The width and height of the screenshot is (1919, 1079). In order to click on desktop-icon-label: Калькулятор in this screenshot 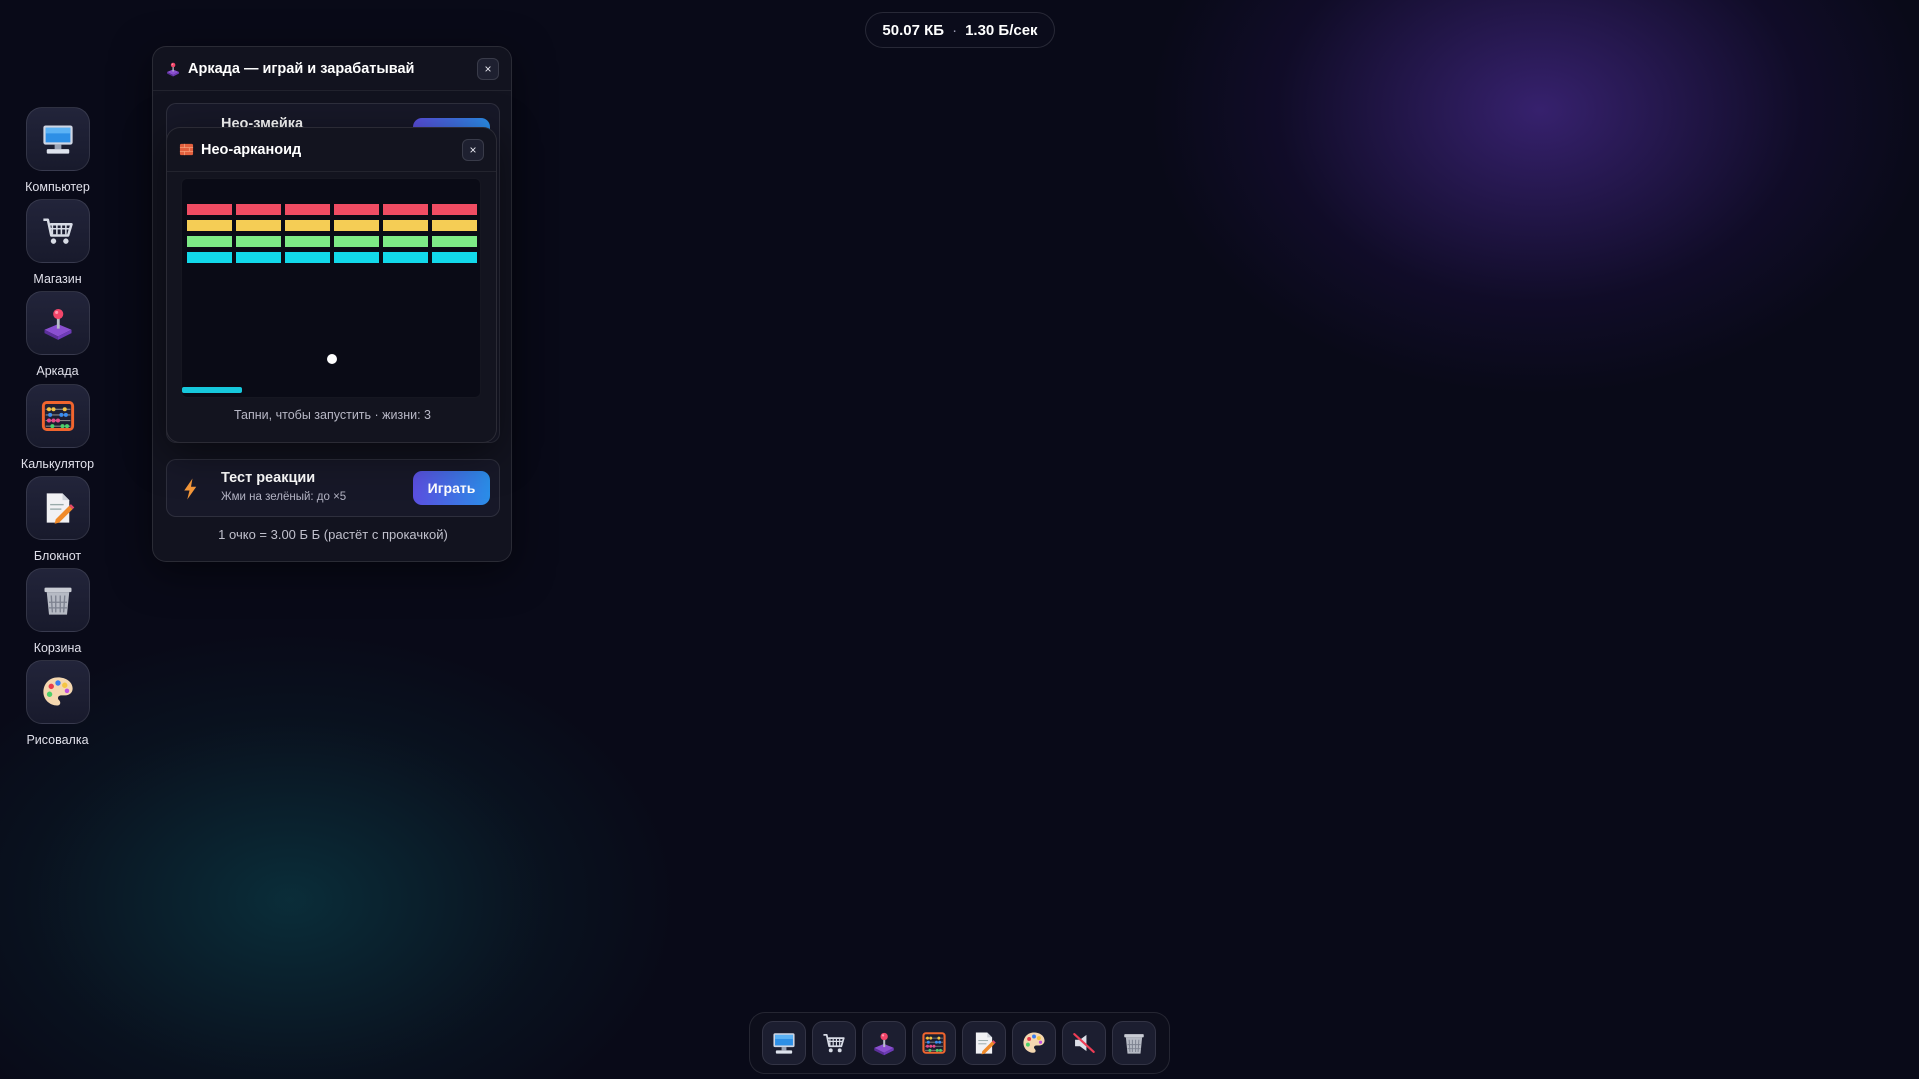, I will do `click(57, 464)`.